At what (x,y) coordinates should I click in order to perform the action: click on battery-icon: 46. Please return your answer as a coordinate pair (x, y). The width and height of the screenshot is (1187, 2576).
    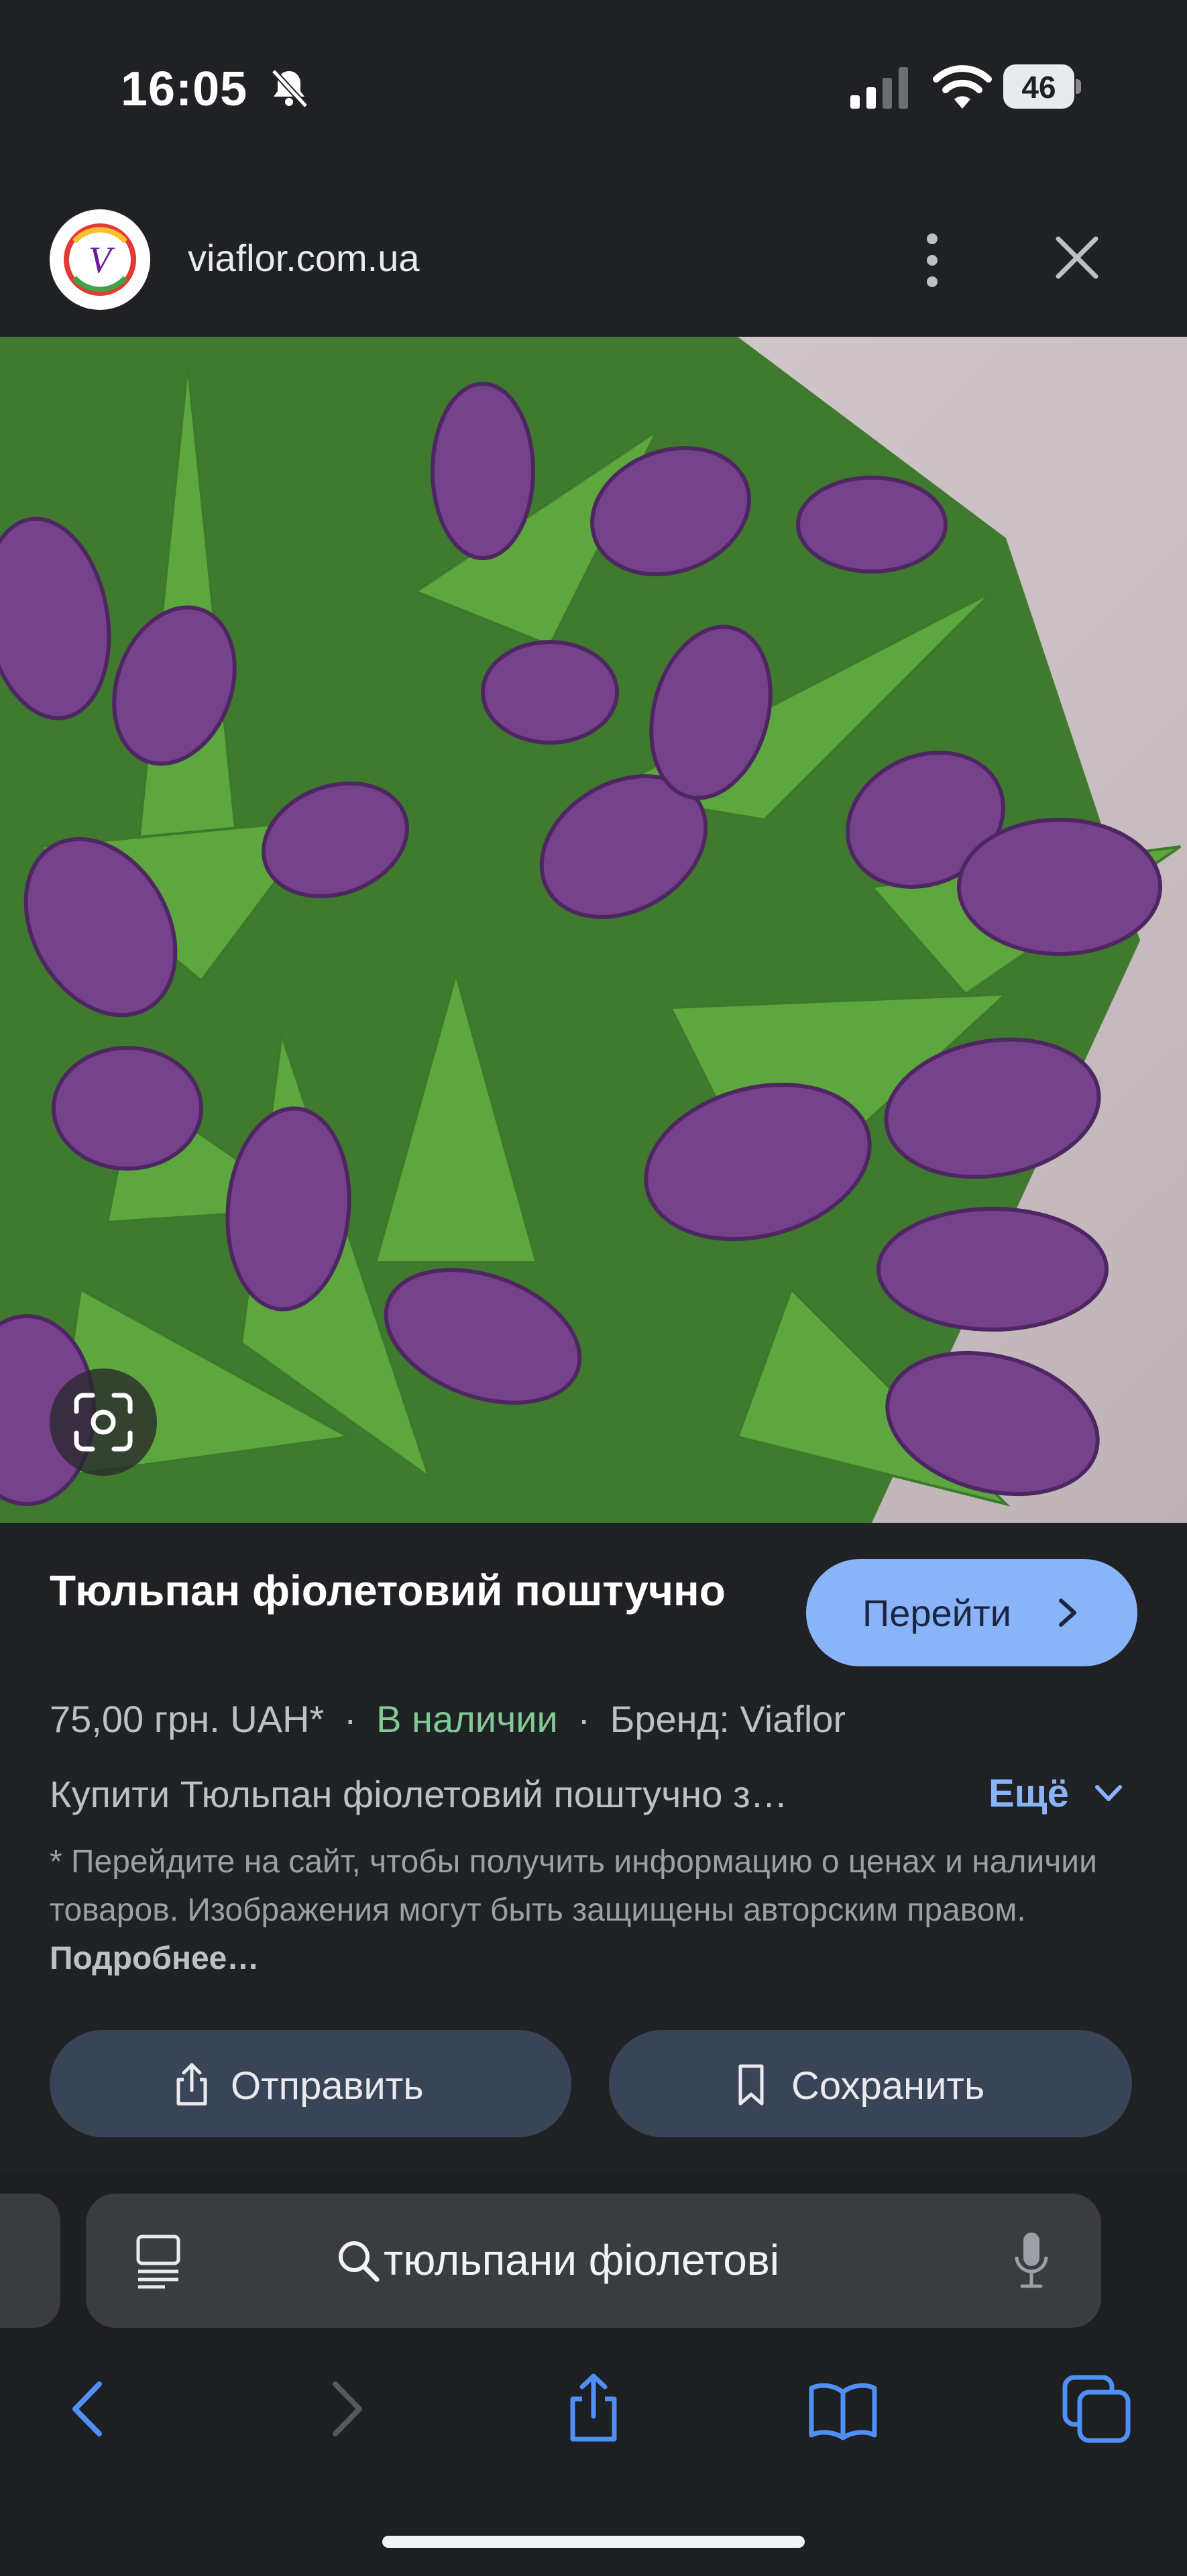
    Looking at the image, I should click on (1042, 86).